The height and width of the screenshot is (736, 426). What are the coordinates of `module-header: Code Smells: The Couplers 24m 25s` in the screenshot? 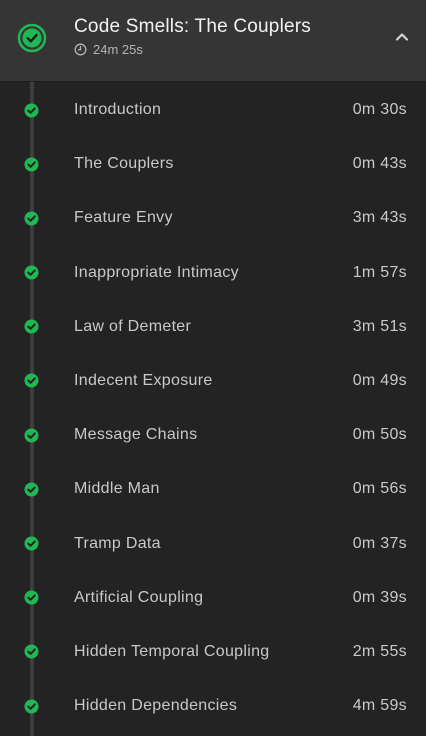 It's located at (213, 41).